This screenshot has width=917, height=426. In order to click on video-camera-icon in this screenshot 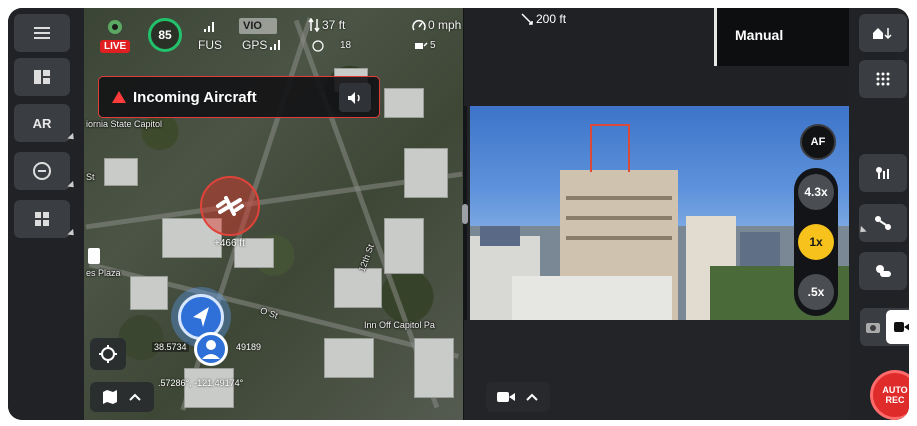, I will do `click(506, 397)`.